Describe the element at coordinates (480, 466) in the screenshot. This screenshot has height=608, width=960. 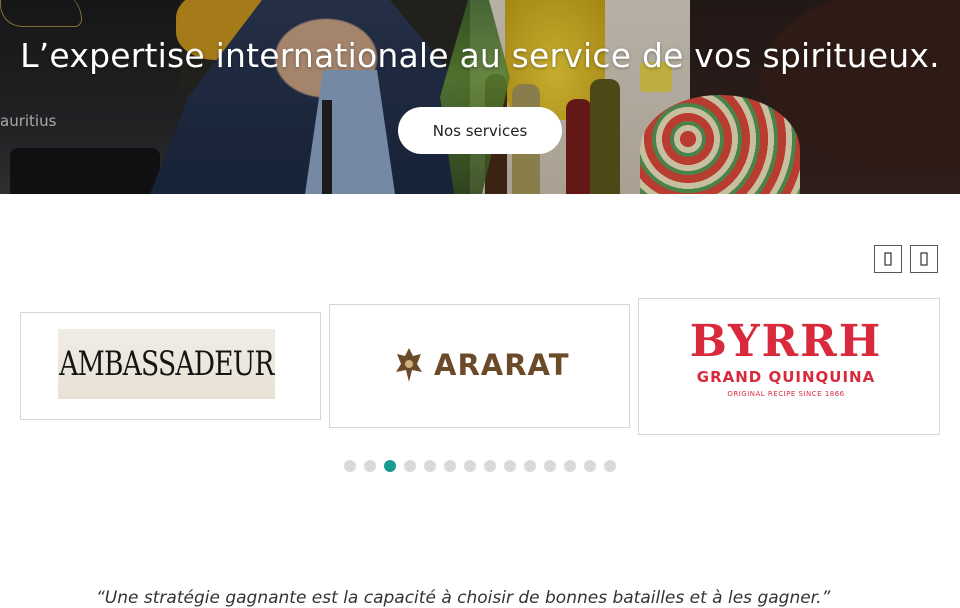
I see `carousel-pagination` at that location.